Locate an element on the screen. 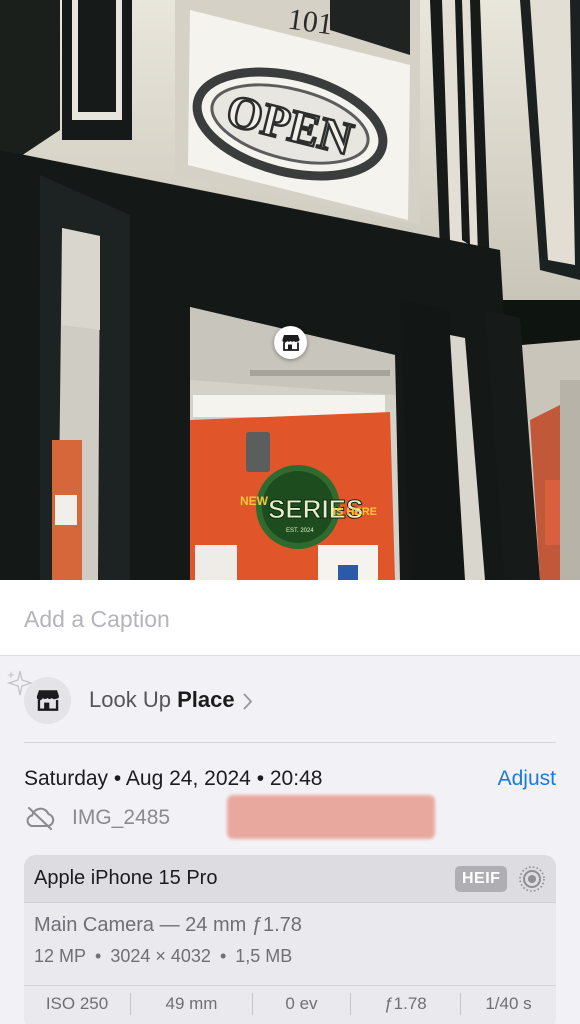 This screenshot has height=1024, width=580. dimensions: 3024 × 4032 is located at coordinates (160, 956).